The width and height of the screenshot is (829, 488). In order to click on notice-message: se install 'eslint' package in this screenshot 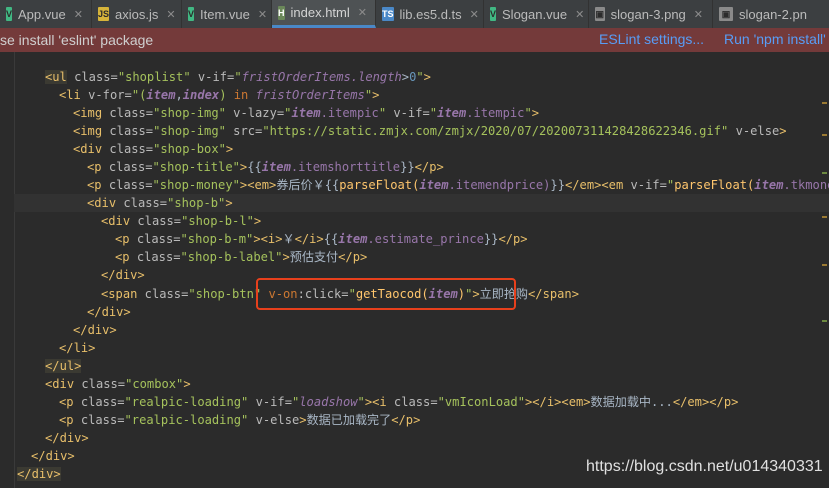, I will do `click(77, 40)`.